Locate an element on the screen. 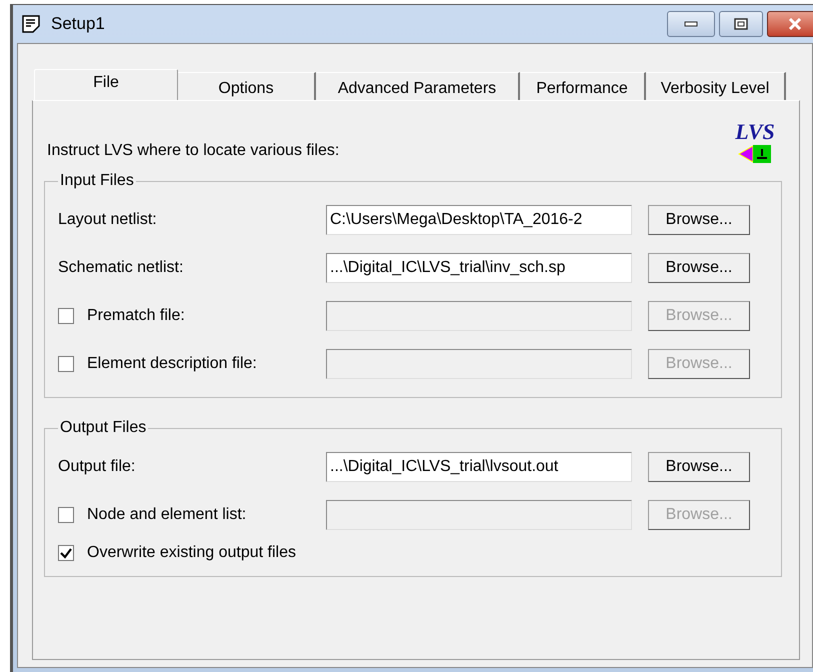 This screenshot has width=813, height=672. field-label: Node and element list: is located at coordinates (166, 515).